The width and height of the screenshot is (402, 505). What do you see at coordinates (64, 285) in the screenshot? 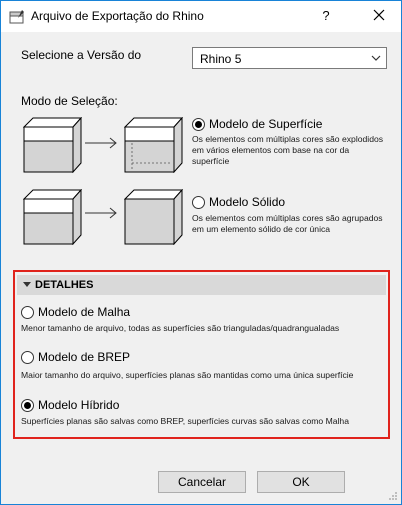
I see `details-title: DETALHES` at bounding box center [64, 285].